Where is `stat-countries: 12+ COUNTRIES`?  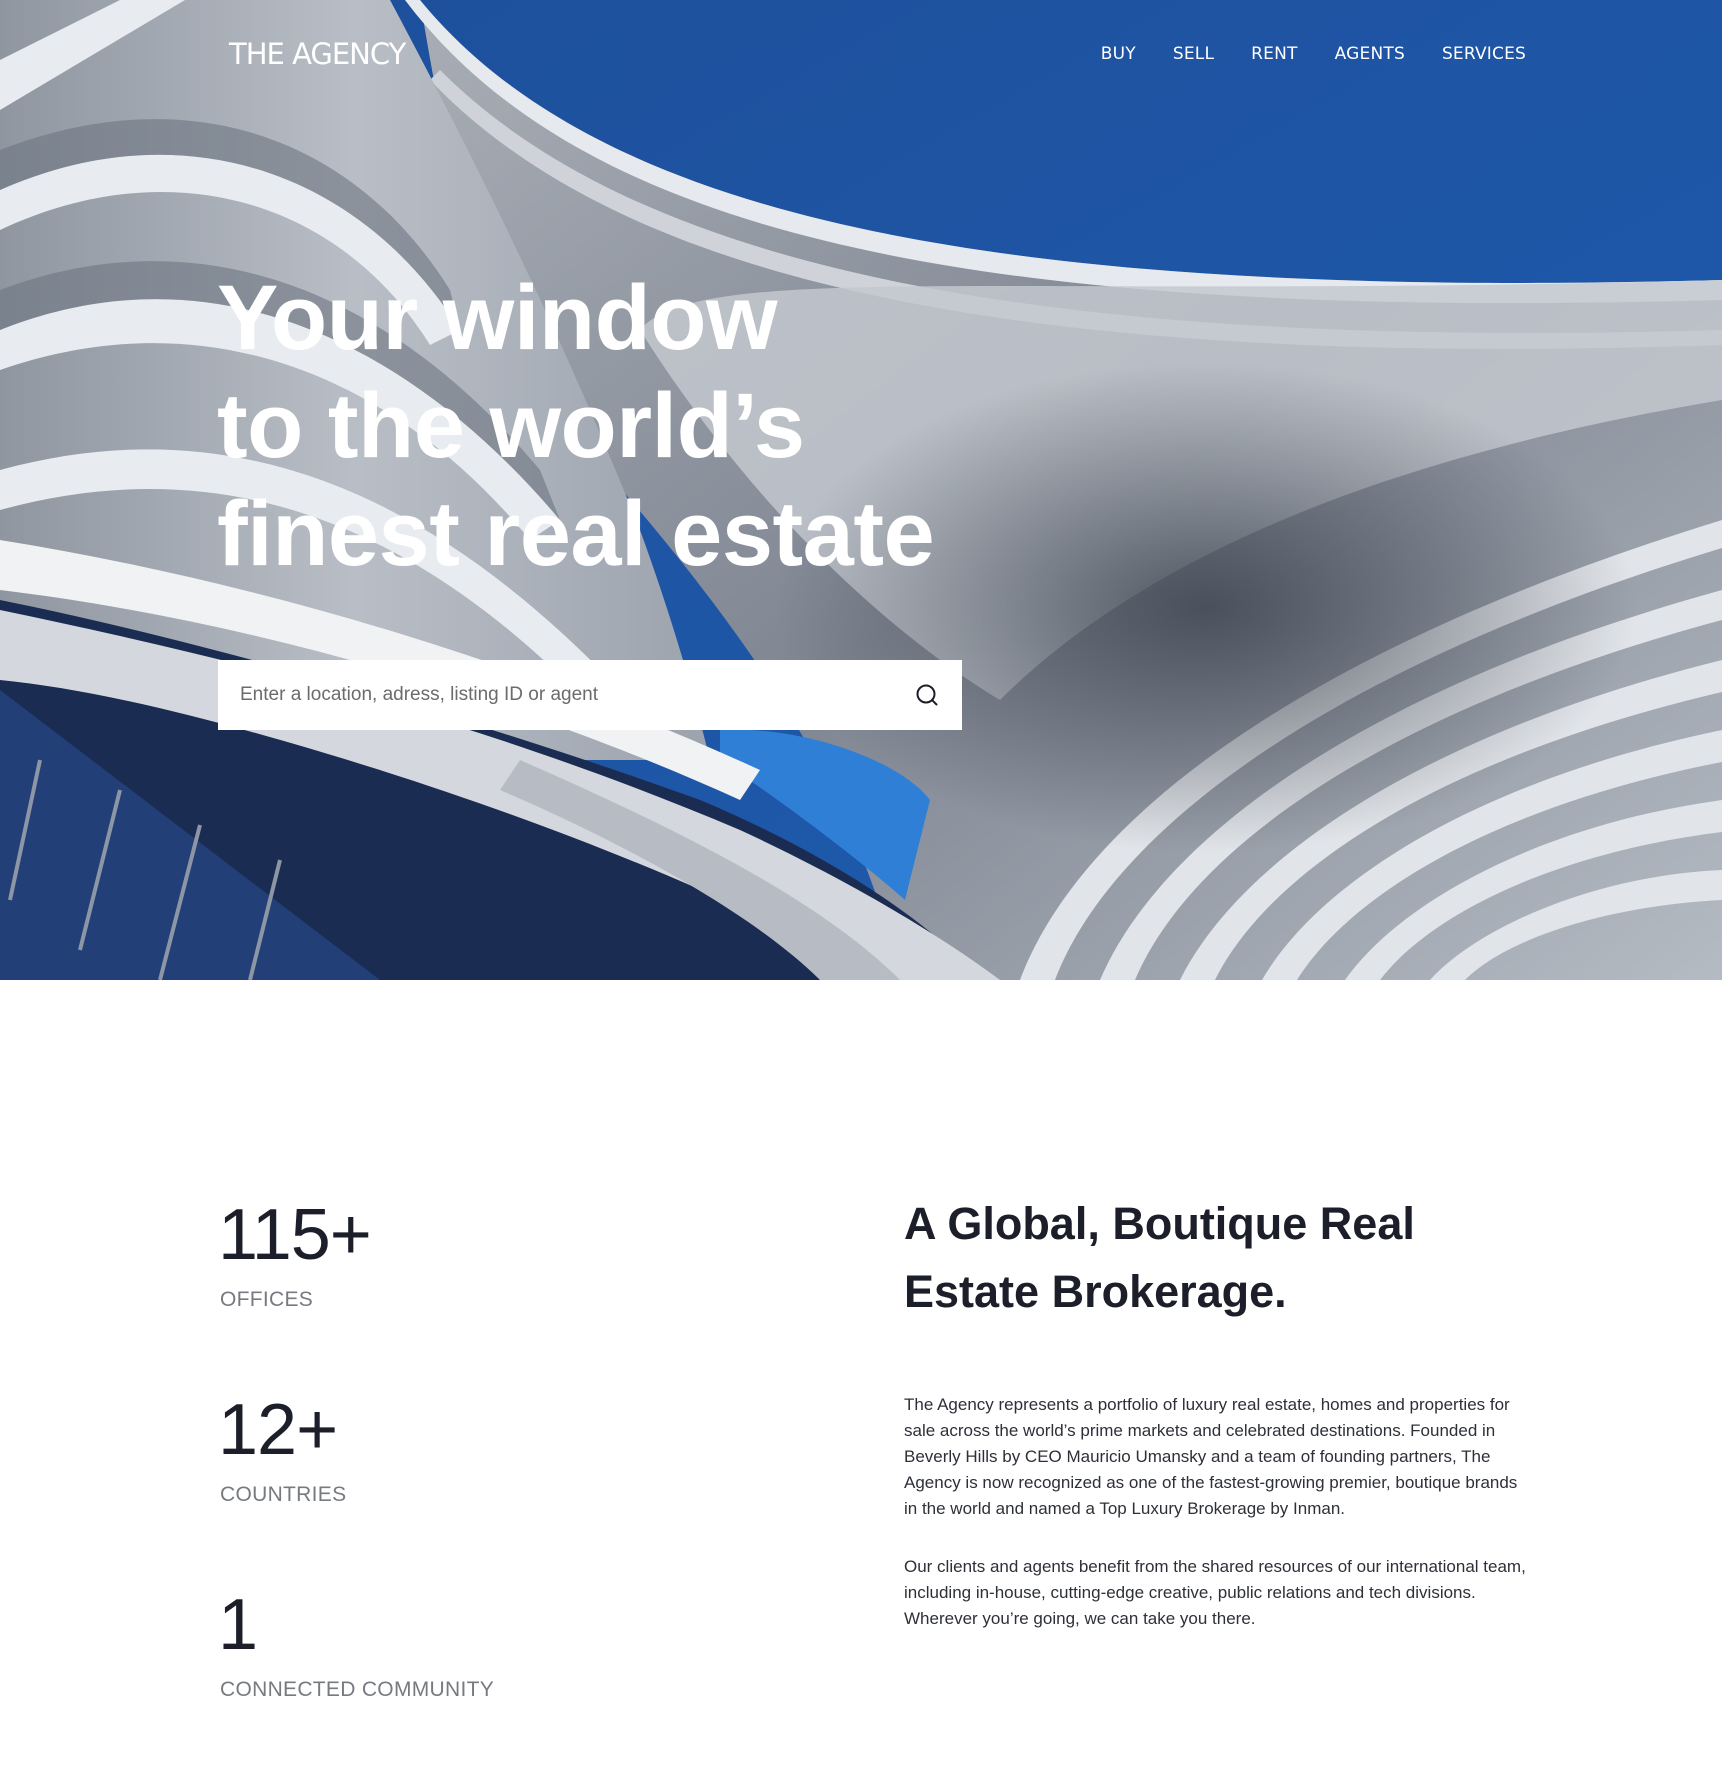
stat-countries: 12+ COUNTRIES is located at coordinates (498, 1487).